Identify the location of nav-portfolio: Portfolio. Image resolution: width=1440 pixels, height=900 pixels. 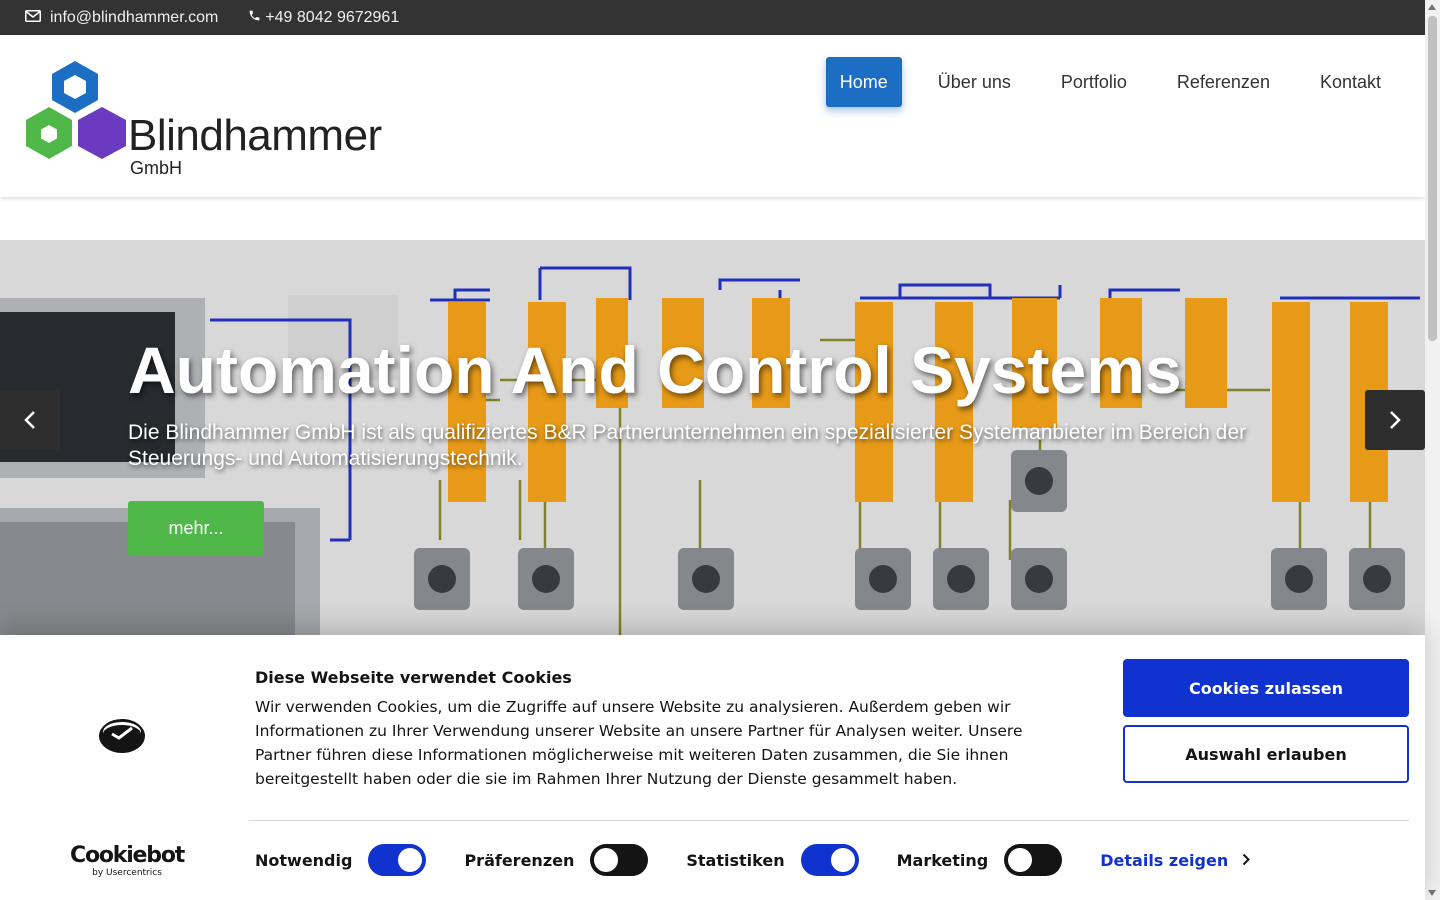
(1094, 82).